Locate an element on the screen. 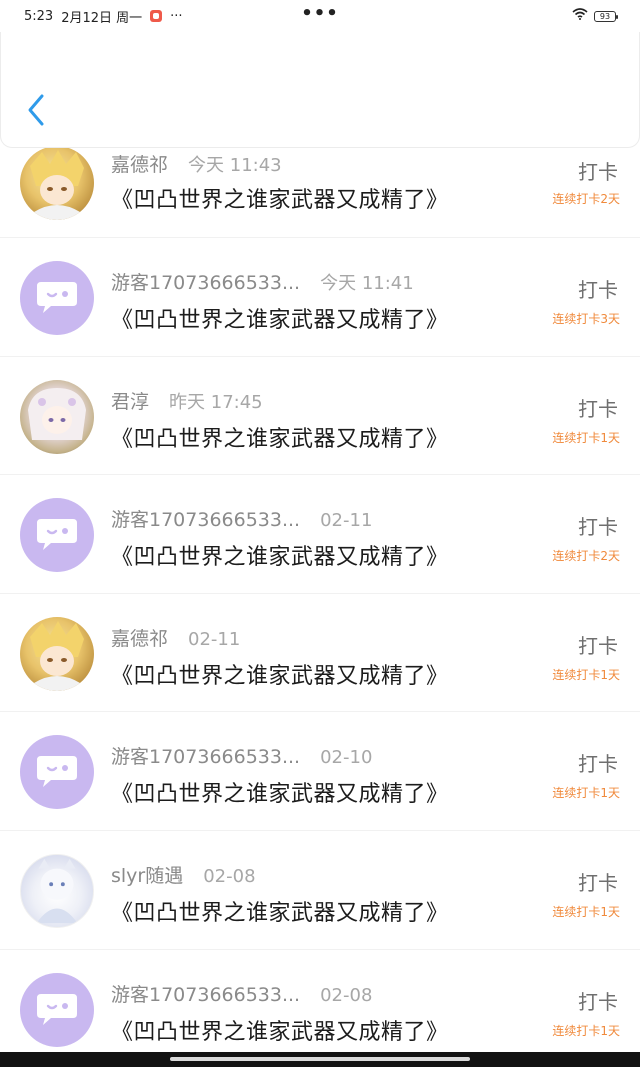 This screenshot has height=1067, width=640. name-line: 嘉德祁 今天 11:43 is located at coordinates (196, 163).